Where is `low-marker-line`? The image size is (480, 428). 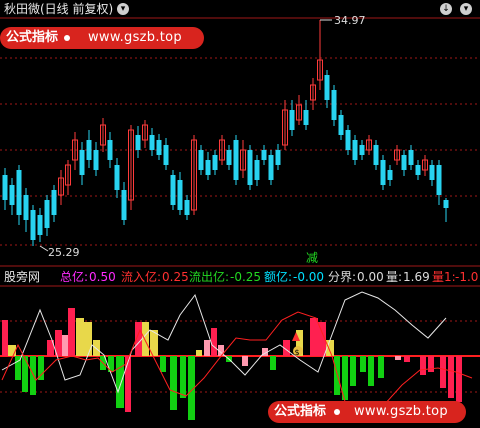
low-marker-line is located at coordinates (44, 248).